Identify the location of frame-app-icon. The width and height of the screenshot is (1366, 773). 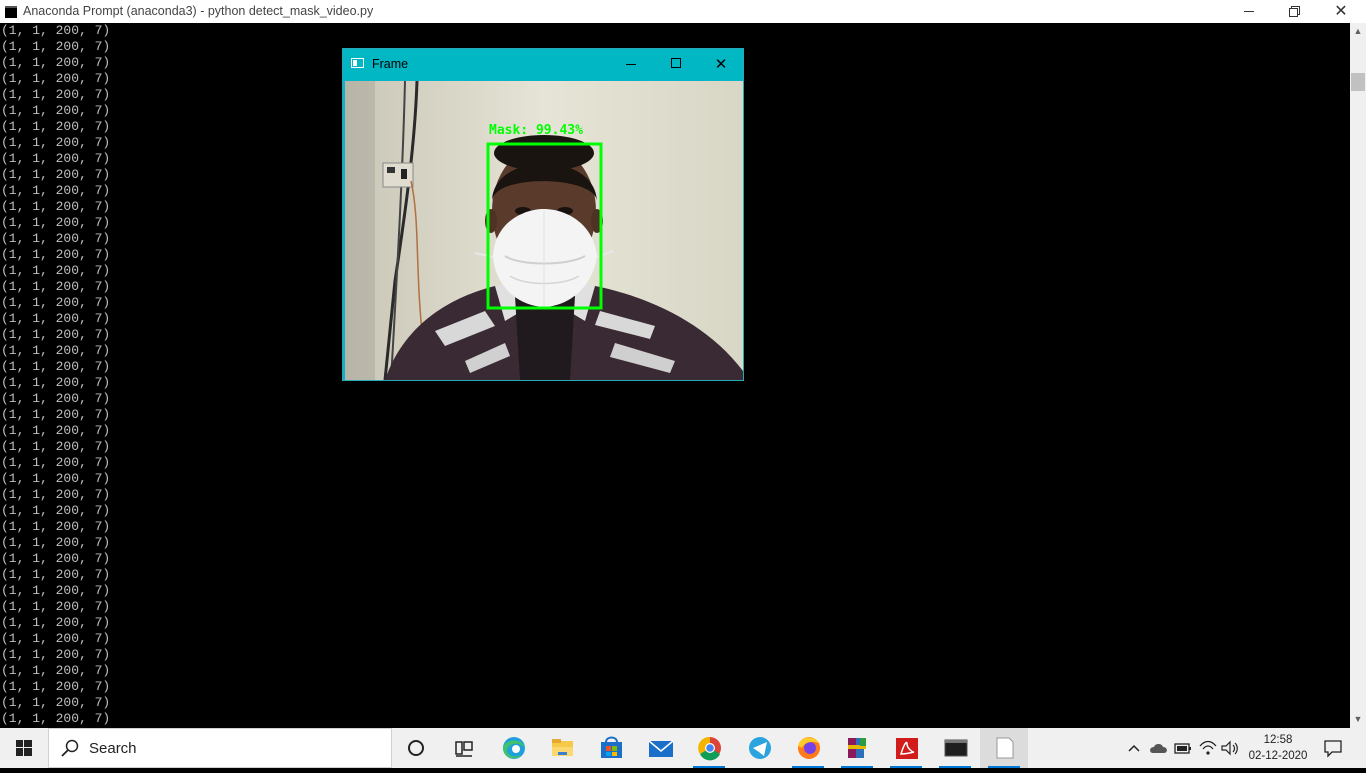
(357, 63).